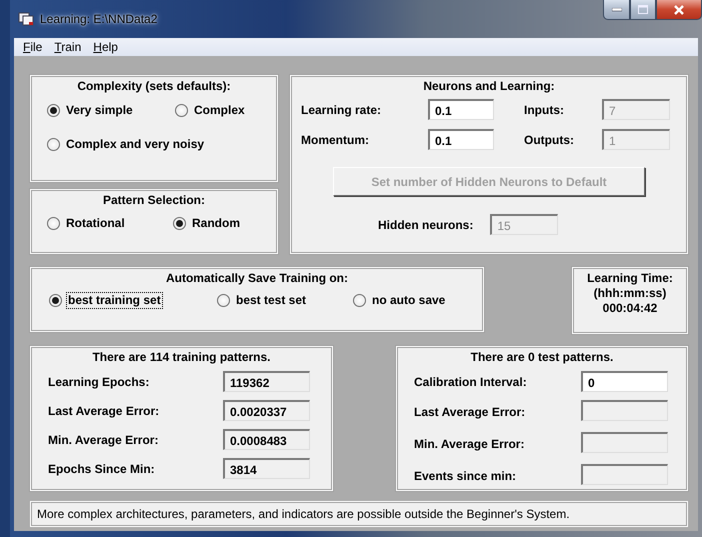 The width and height of the screenshot is (702, 537). I want to click on status-bar: More complex architectures, parameters, and indicators are possible outside the Beginner's System., so click(359, 514).